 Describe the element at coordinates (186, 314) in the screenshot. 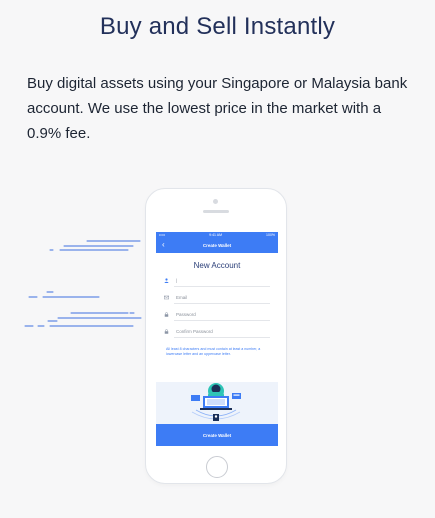

I see `password-field-placeholder: Password` at that location.